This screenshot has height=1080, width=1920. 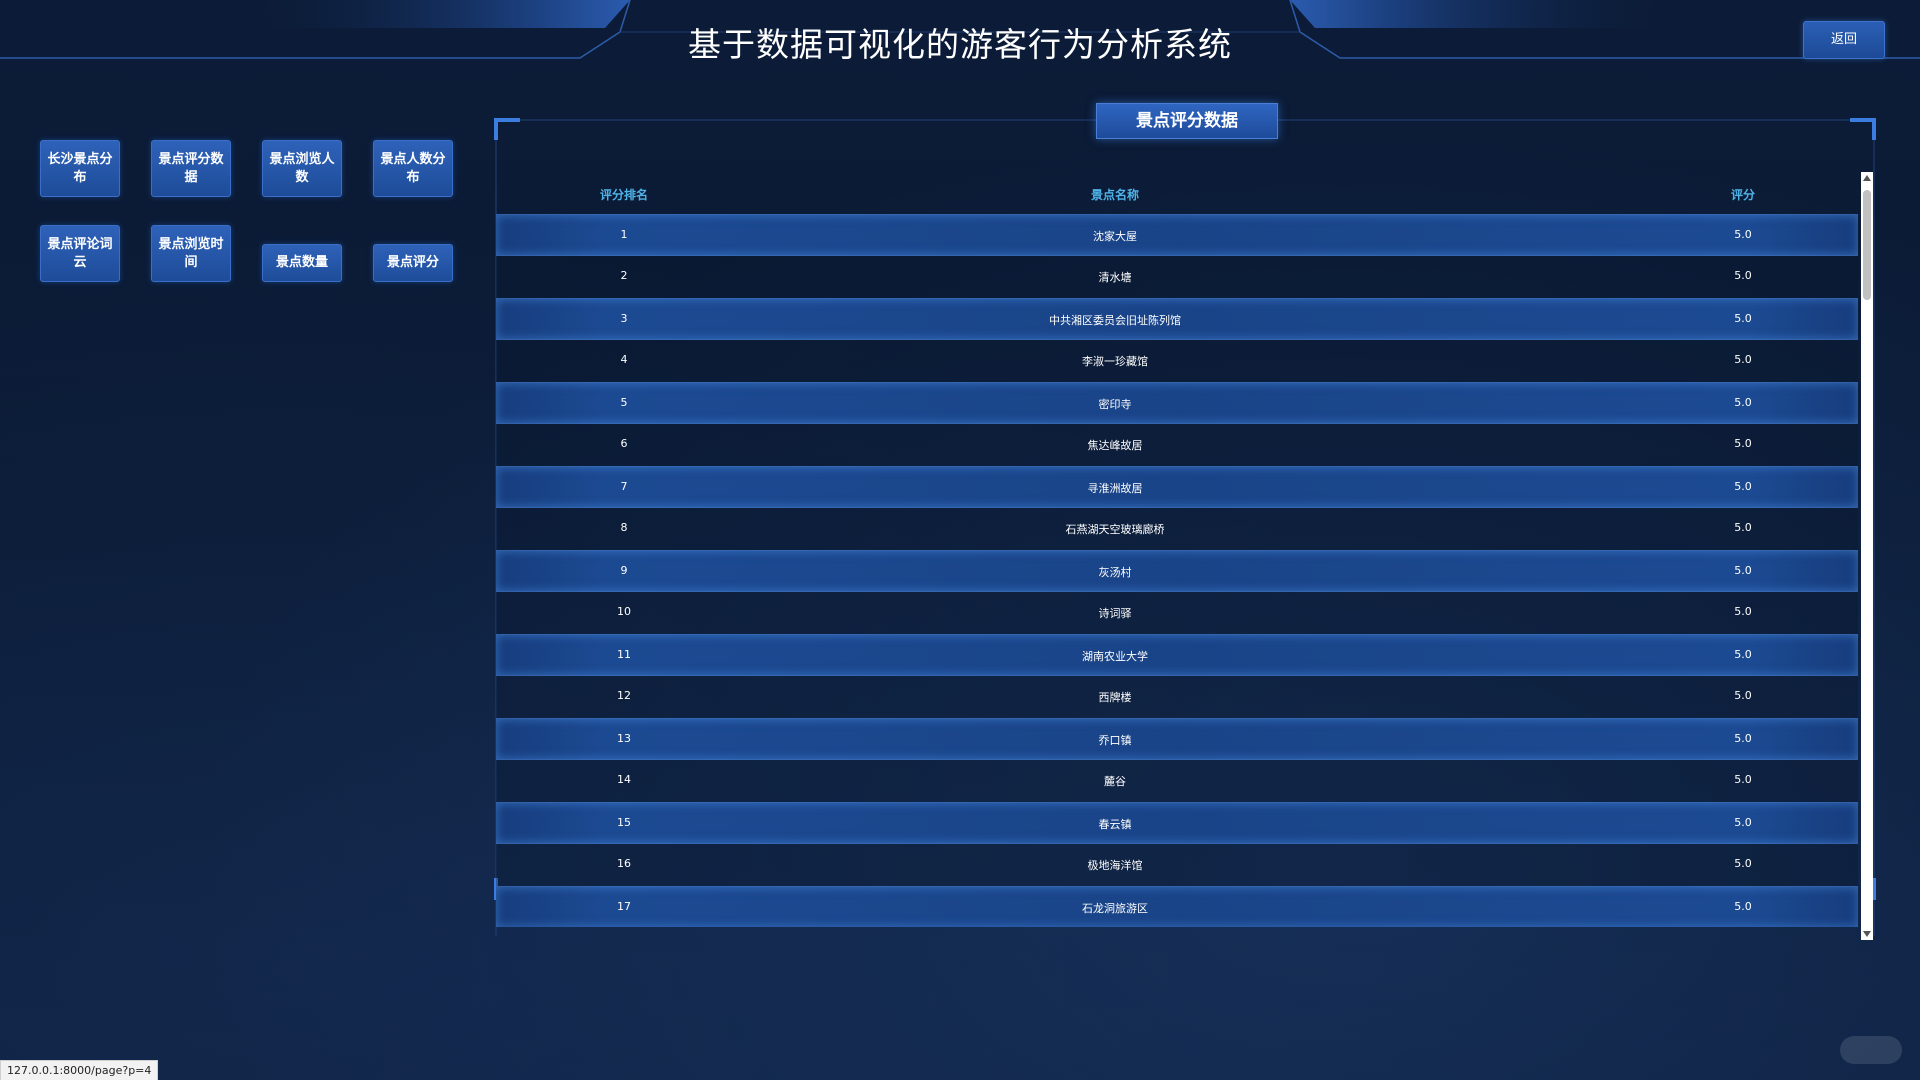 I want to click on cell-name: 春云镇, so click(x=1115, y=824).